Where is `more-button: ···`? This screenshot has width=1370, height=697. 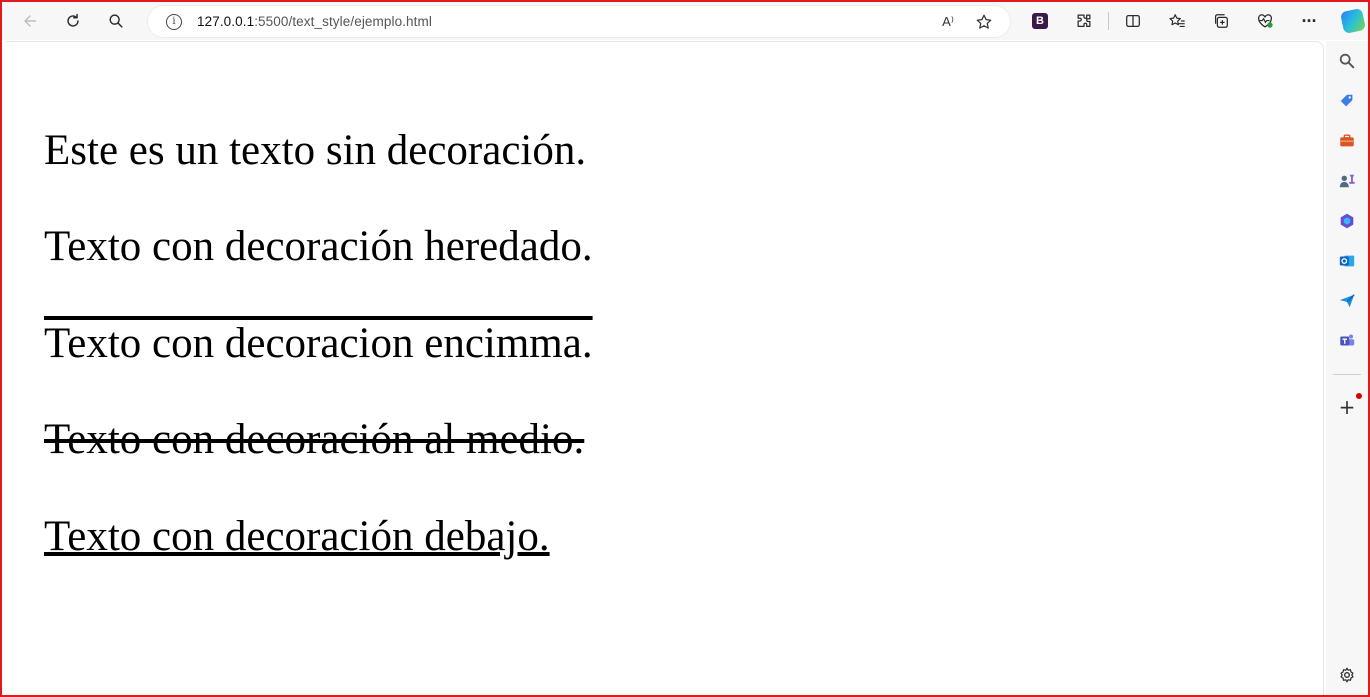 more-button: ··· is located at coordinates (1309, 21).